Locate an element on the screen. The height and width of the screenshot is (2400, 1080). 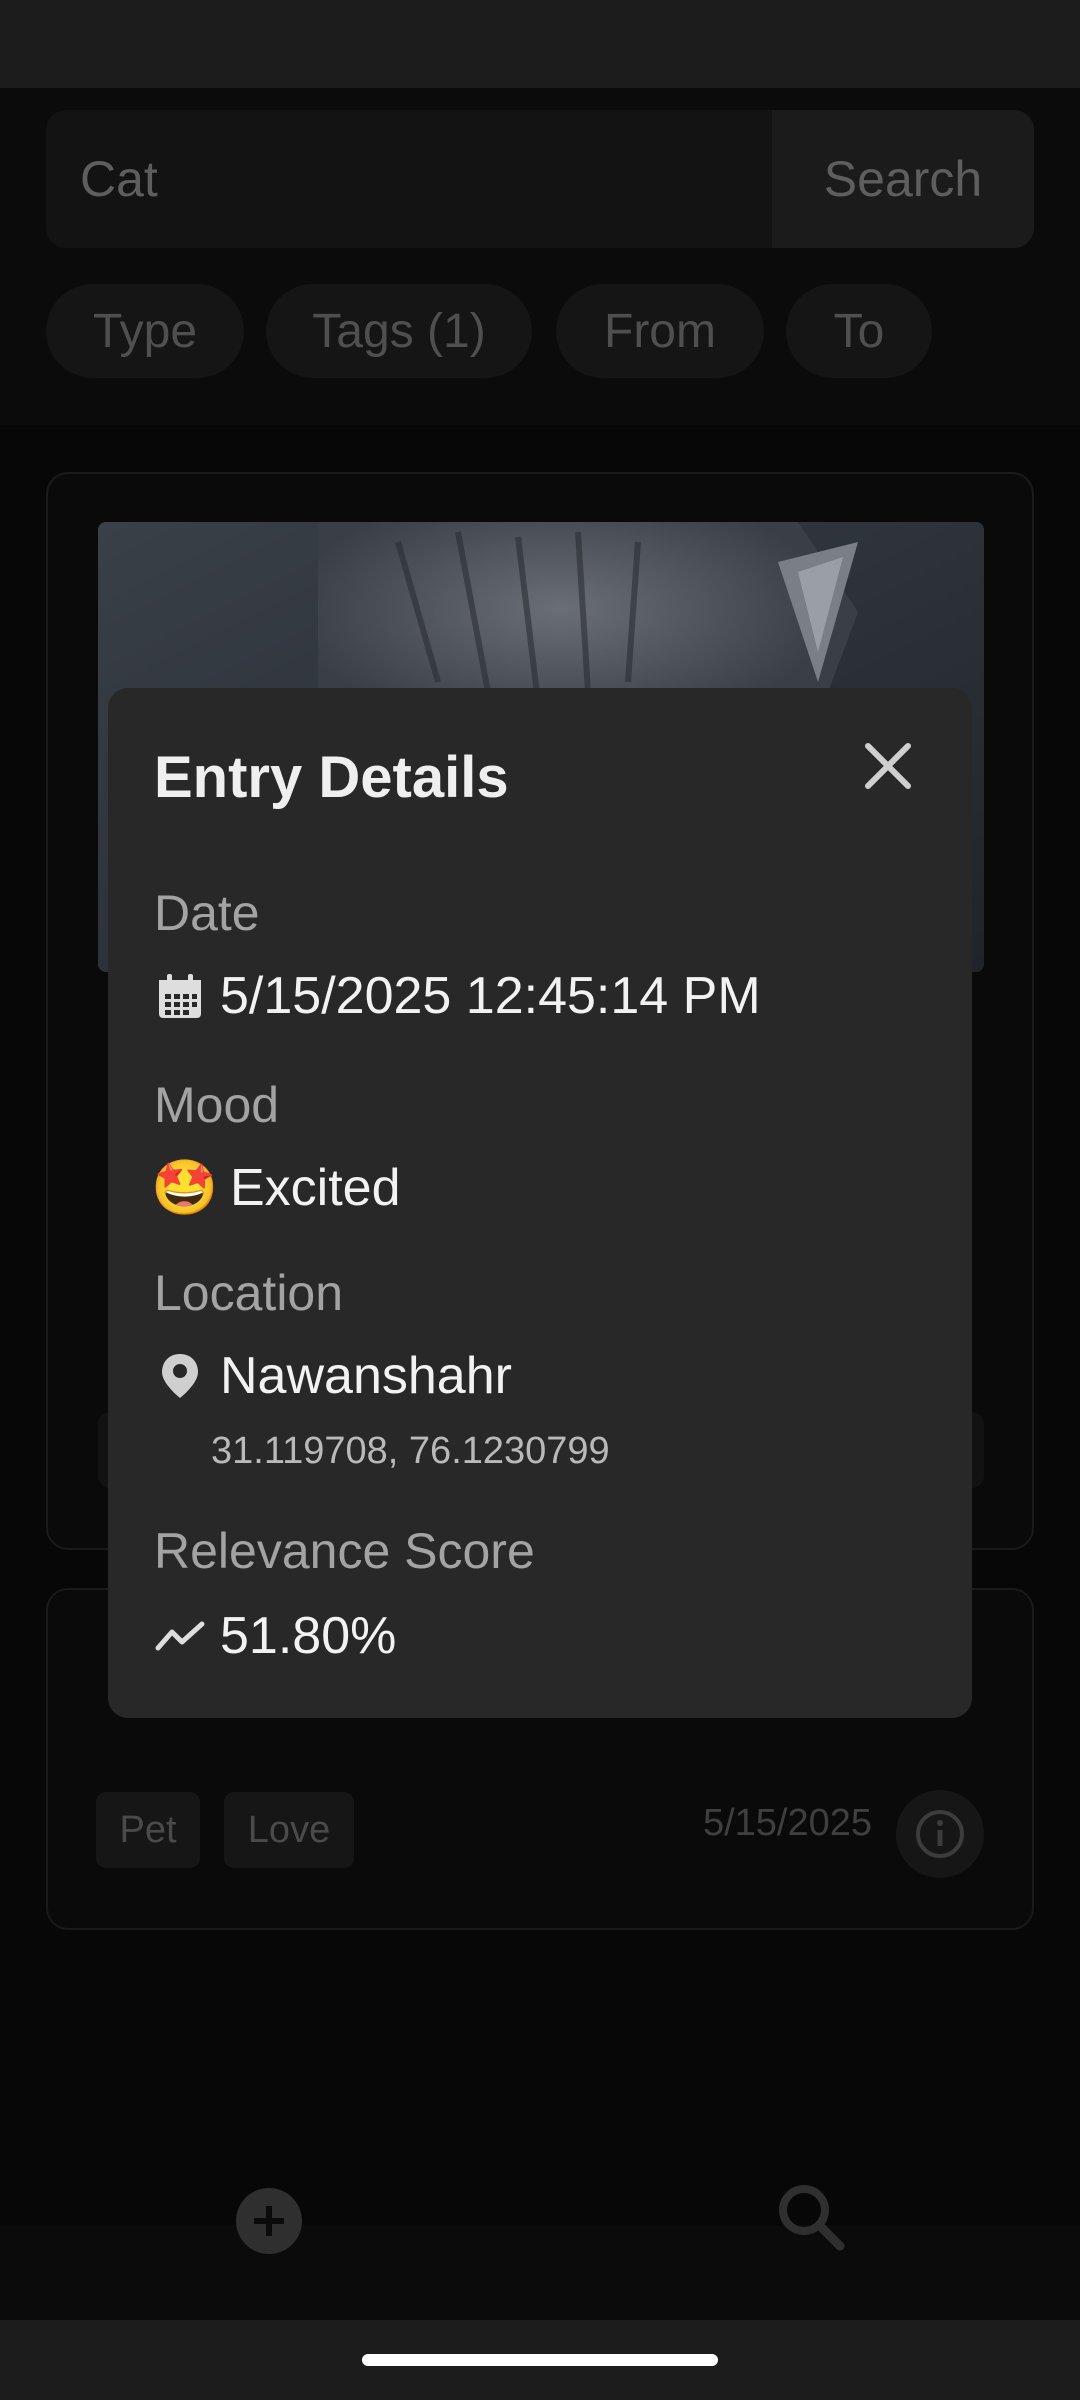
info-button is located at coordinates (940, 1834).